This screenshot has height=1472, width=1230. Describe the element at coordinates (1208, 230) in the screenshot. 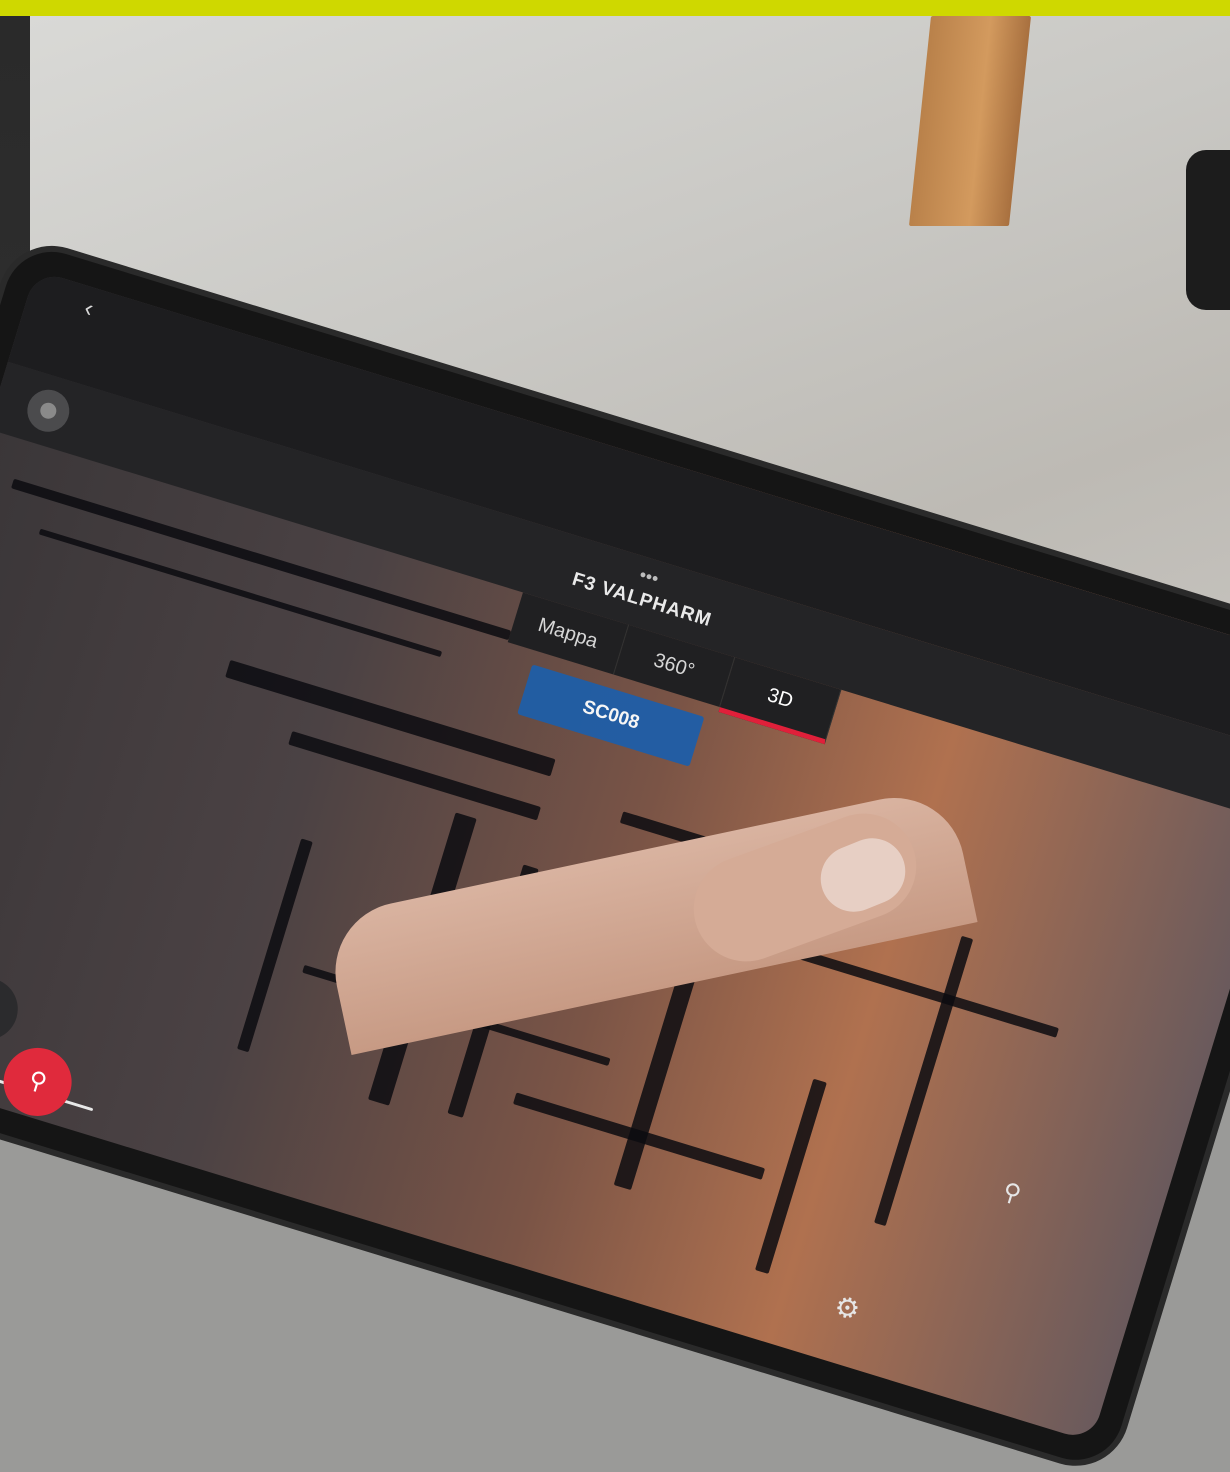

I see `background-post` at that location.